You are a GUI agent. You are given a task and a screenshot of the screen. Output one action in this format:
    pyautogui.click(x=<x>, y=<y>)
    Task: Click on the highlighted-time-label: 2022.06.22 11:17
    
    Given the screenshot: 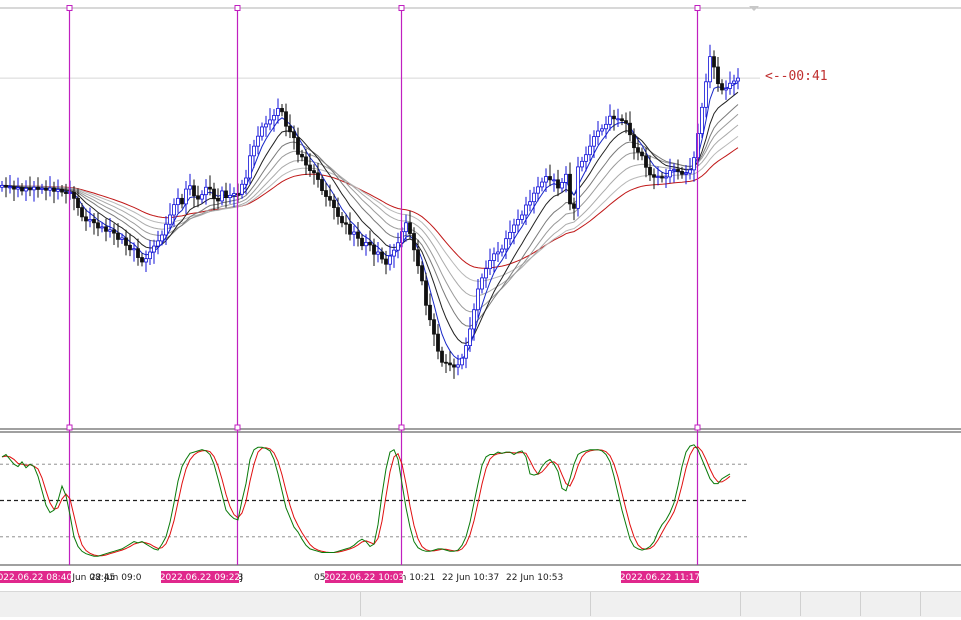 What is the action you would take?
    pyautogui.click(x=660, y=578)
    